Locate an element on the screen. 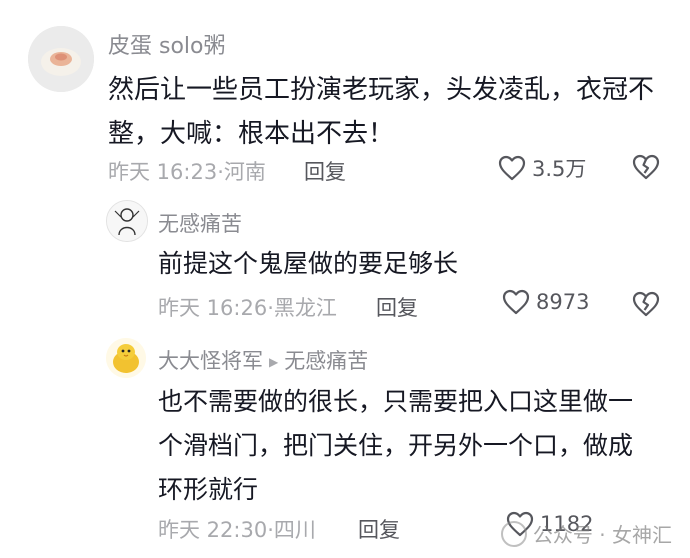 The width and height of the screenshot is (690, 558). comment-location: 黑龙江 is located at coordinates (305, 308).